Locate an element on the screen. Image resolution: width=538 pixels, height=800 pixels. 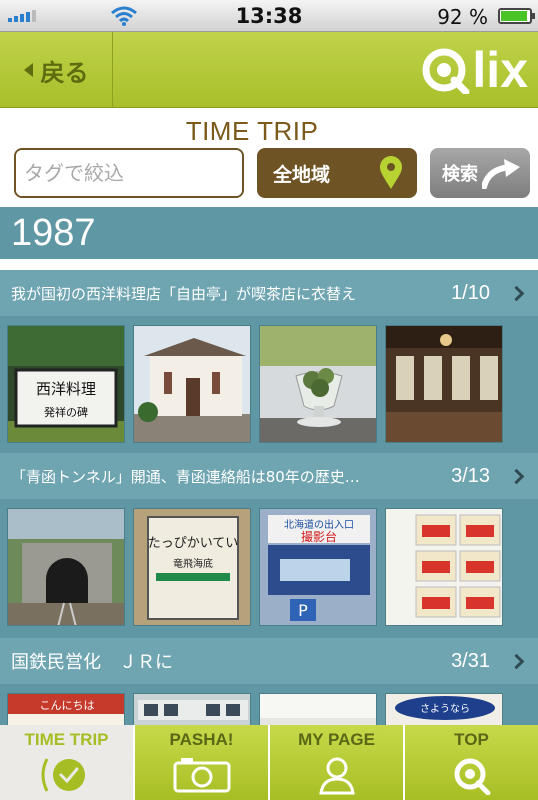
arrow-forward-icon is located at coordinates (501, 174).